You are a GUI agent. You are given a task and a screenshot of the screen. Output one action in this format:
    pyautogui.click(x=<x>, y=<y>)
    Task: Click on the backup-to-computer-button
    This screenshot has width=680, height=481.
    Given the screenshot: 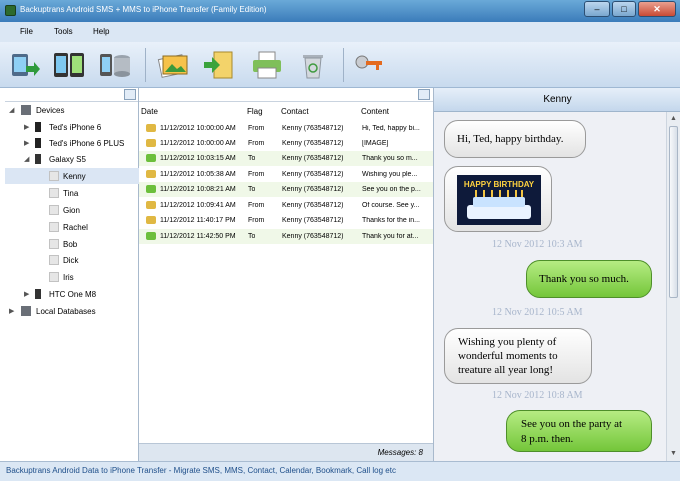 What is the action you would take?
    pyautogui.click(x=25, y=65)
    